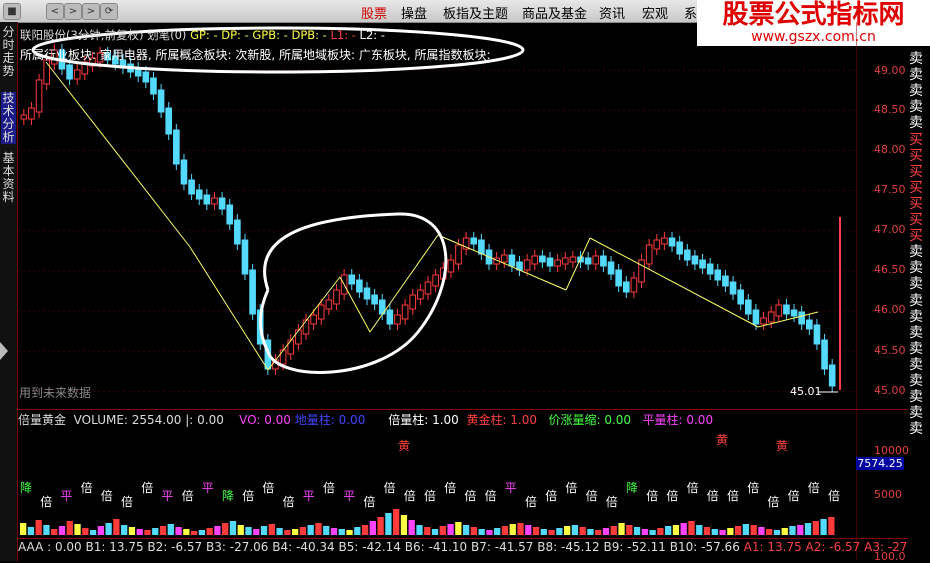 The image size is (930, 563). Describe the element at coordinates (73, 11) in the screenshot. I see `forward-button: >` at that location.